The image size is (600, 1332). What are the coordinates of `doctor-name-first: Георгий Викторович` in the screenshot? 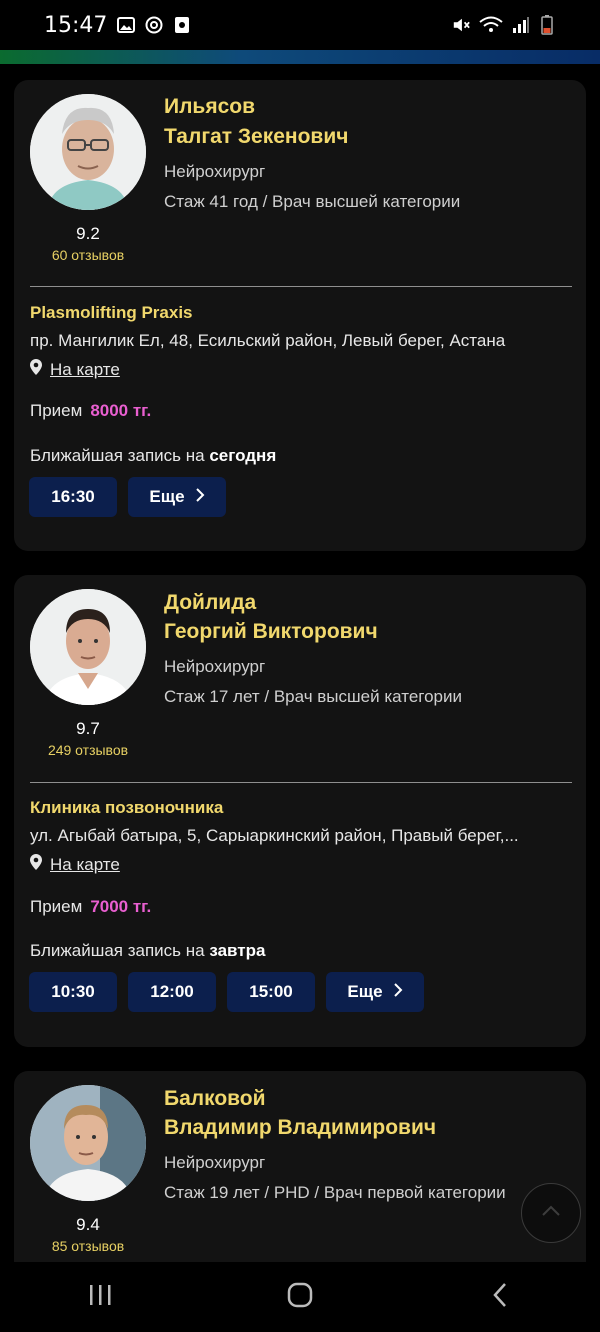 It's located at (271, 632).